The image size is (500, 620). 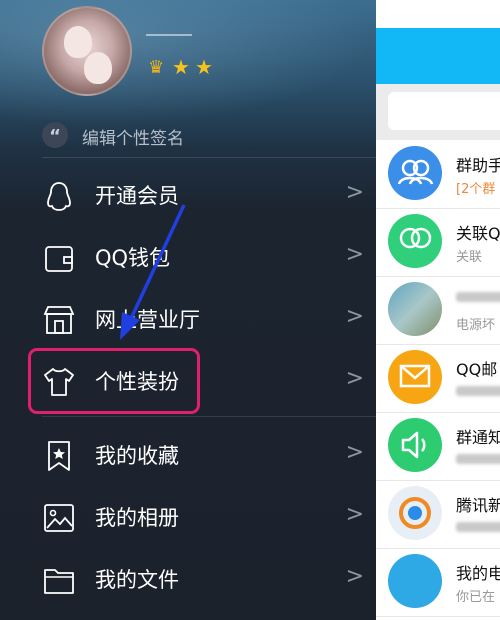 What do you see at coordinates (153, 272) in the screenshot?
I see `annotation-arrow-icon` at bounding box center [153, 272].